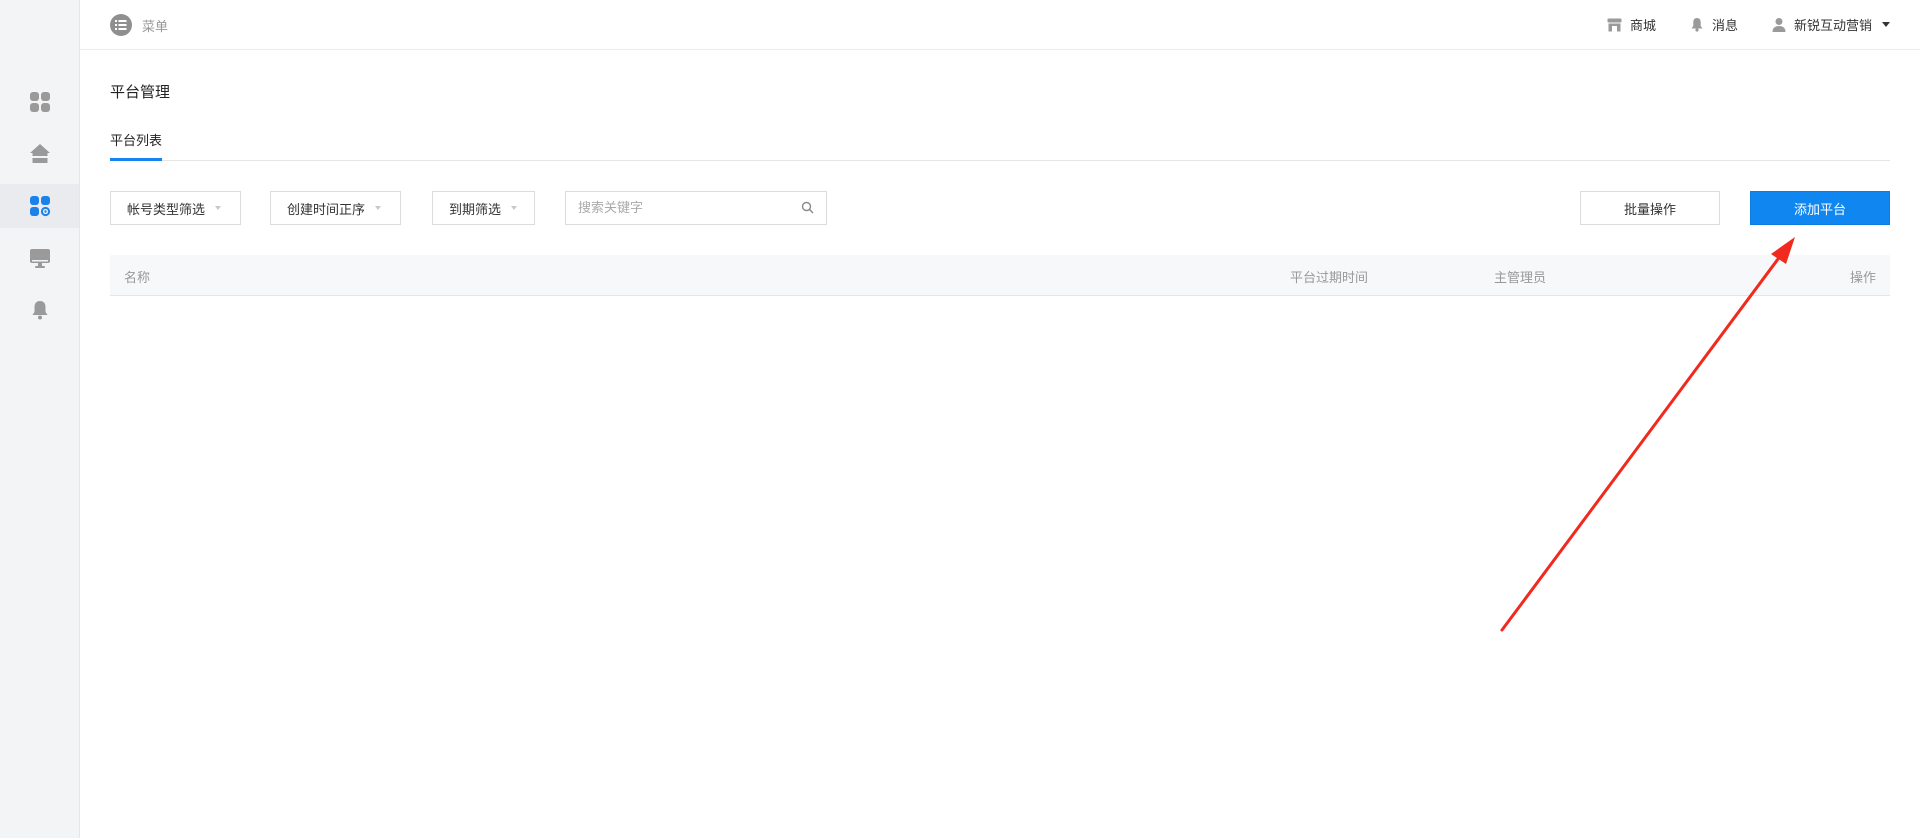 This screenshot has width=1920, height=838. I want to click on sidebar-item-monitor, so click(39, 258).